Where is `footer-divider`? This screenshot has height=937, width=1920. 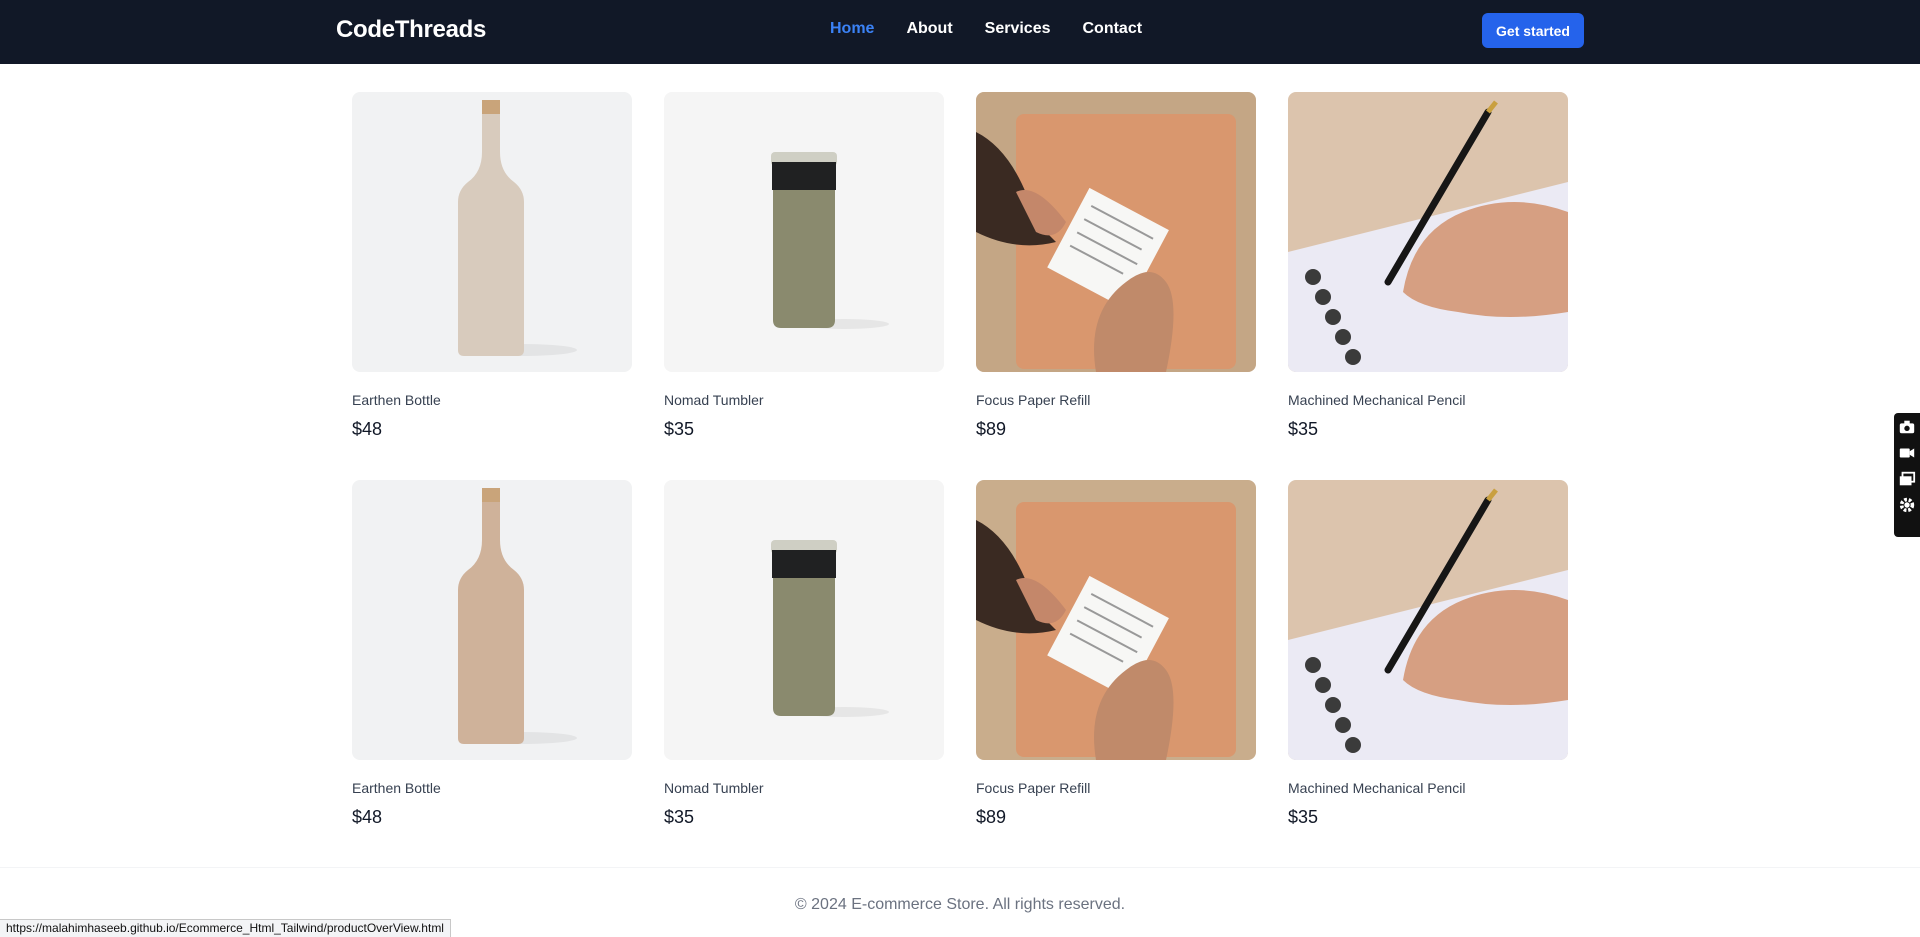 footer-divider is located at coordinates (960, 867).